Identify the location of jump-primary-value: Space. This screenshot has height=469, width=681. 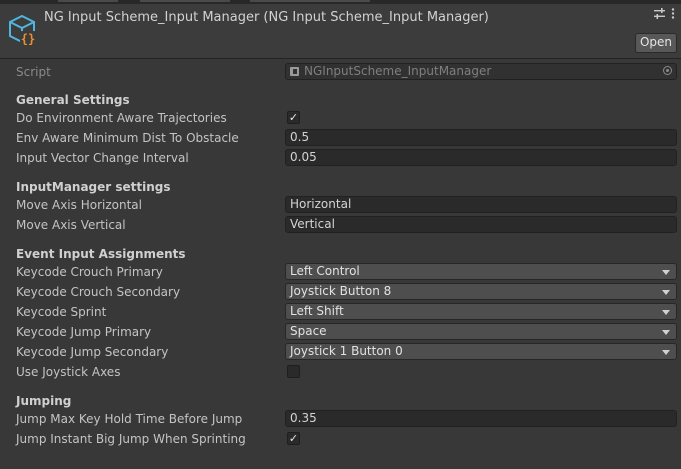
(308, 331).